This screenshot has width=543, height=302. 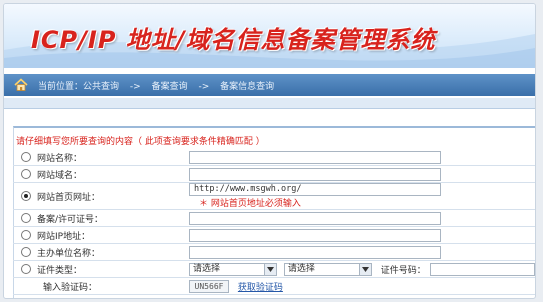 What do you see at coordinates (26, 235) in the screenshot?
I see `radio-ip-address` at bounding box center [26, 235].